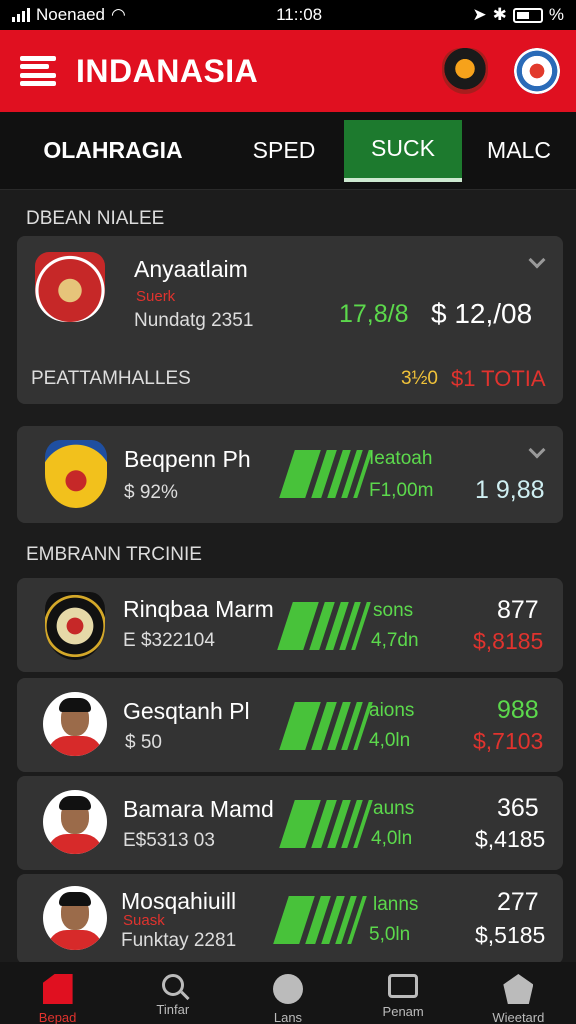 Image resolution: width=576 pixels, height=1024 pixels. Describe the element at coordinates (392, 710) in the screenshot. I see `player-label-a: aions` at that location.